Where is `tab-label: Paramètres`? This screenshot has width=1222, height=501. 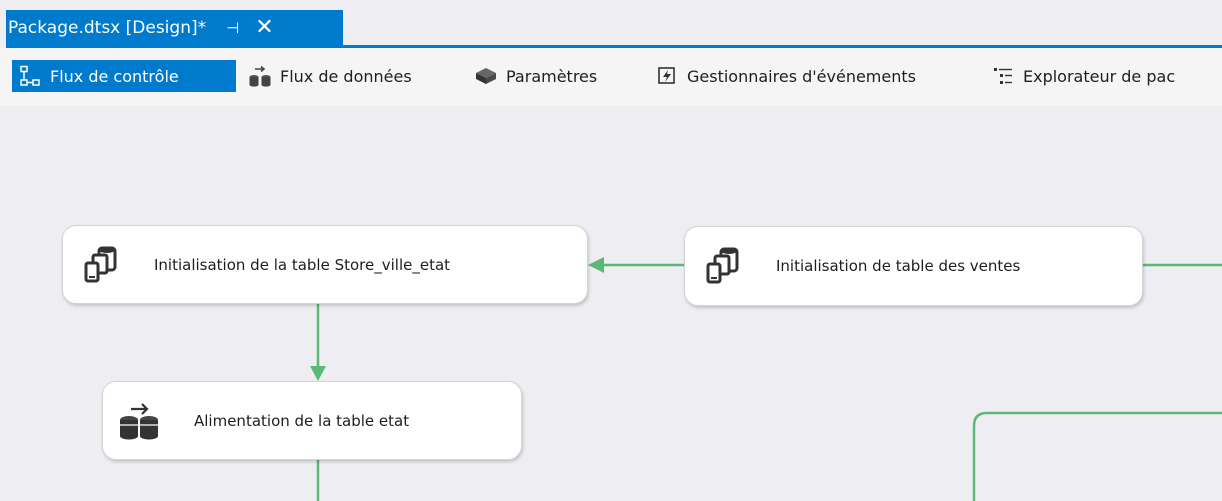
tab-label: Paramètres is located at coordinates (552, 76).